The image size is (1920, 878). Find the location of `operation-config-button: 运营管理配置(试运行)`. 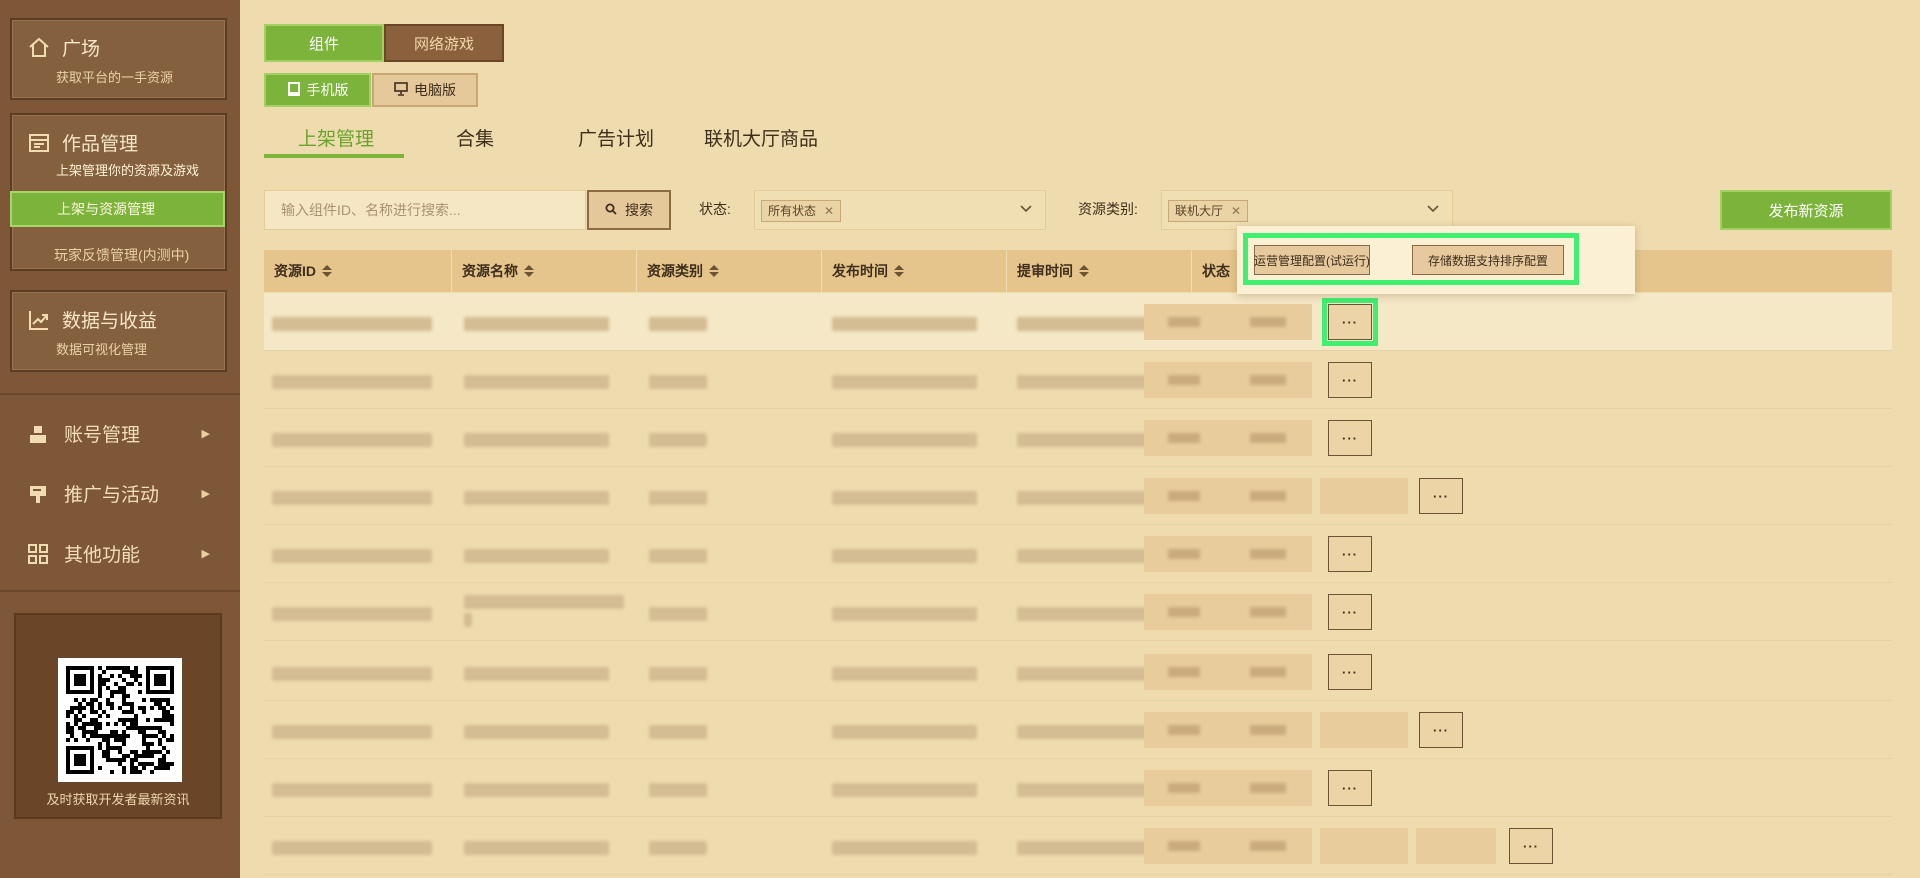

operation-config-button: 运营管理配置(试运行) is located at coordinates (1312, 260).